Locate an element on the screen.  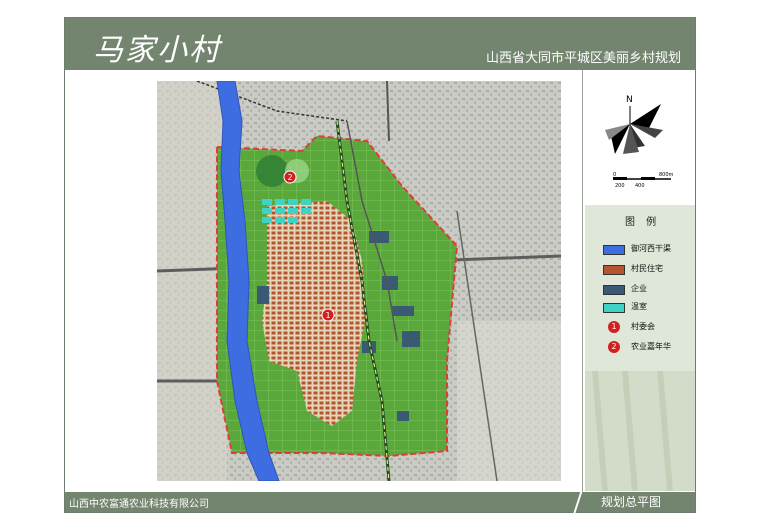
title-bar: 马家小村 山西省大同市平城区美丽乡村规划 is located at coordinates (380, 44).